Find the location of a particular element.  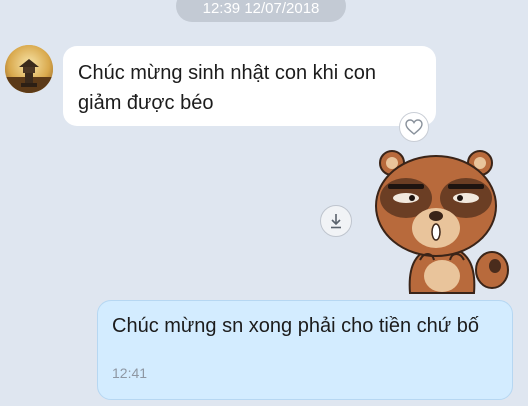

heart-icon is located at coordinates (414, 127).